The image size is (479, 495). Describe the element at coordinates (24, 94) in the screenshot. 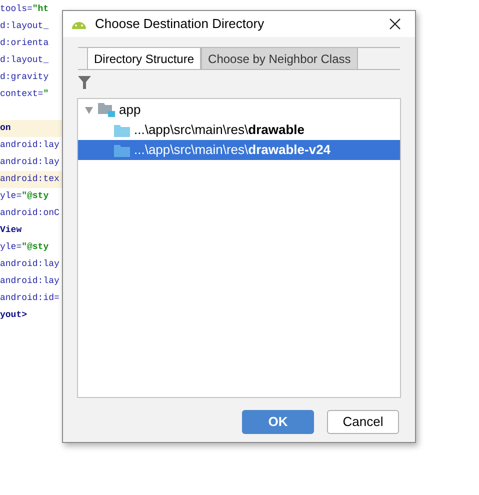

I see `code-line: context="` at that location.